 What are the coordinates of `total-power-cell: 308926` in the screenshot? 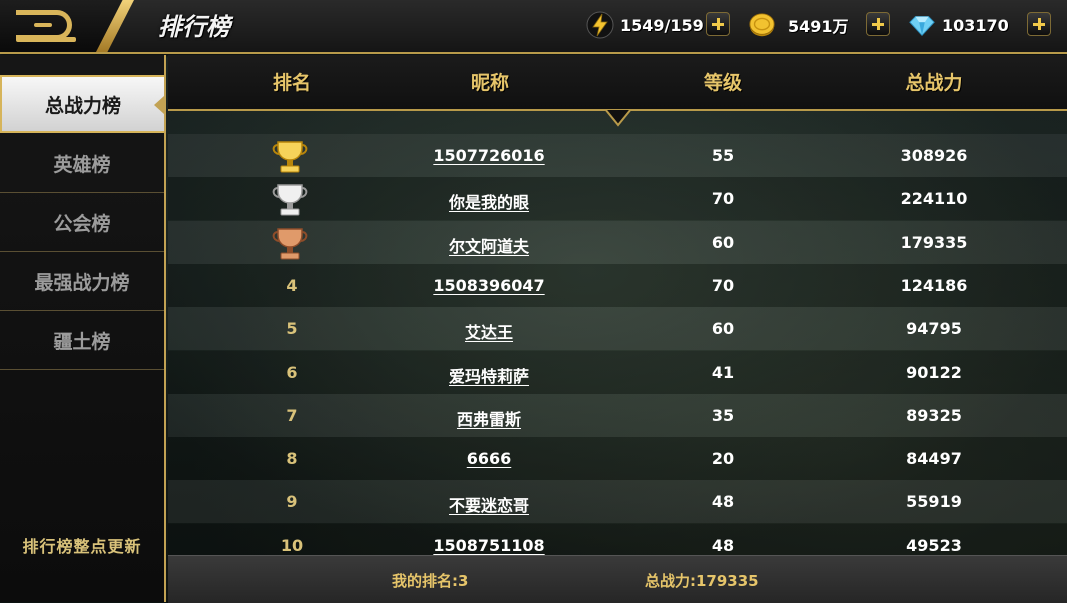 It's located at (934, 155).